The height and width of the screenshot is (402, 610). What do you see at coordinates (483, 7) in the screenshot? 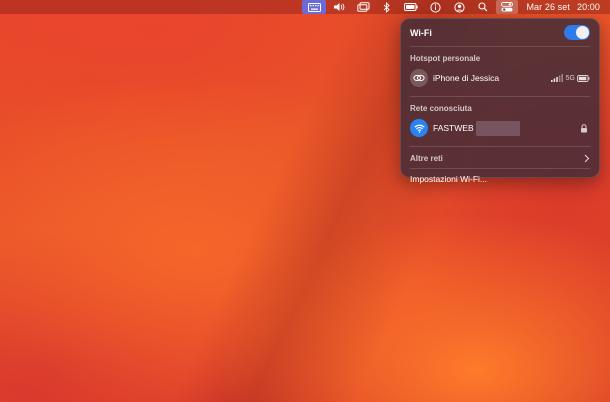
I see `search-icon` at bounding box center [483, 7].